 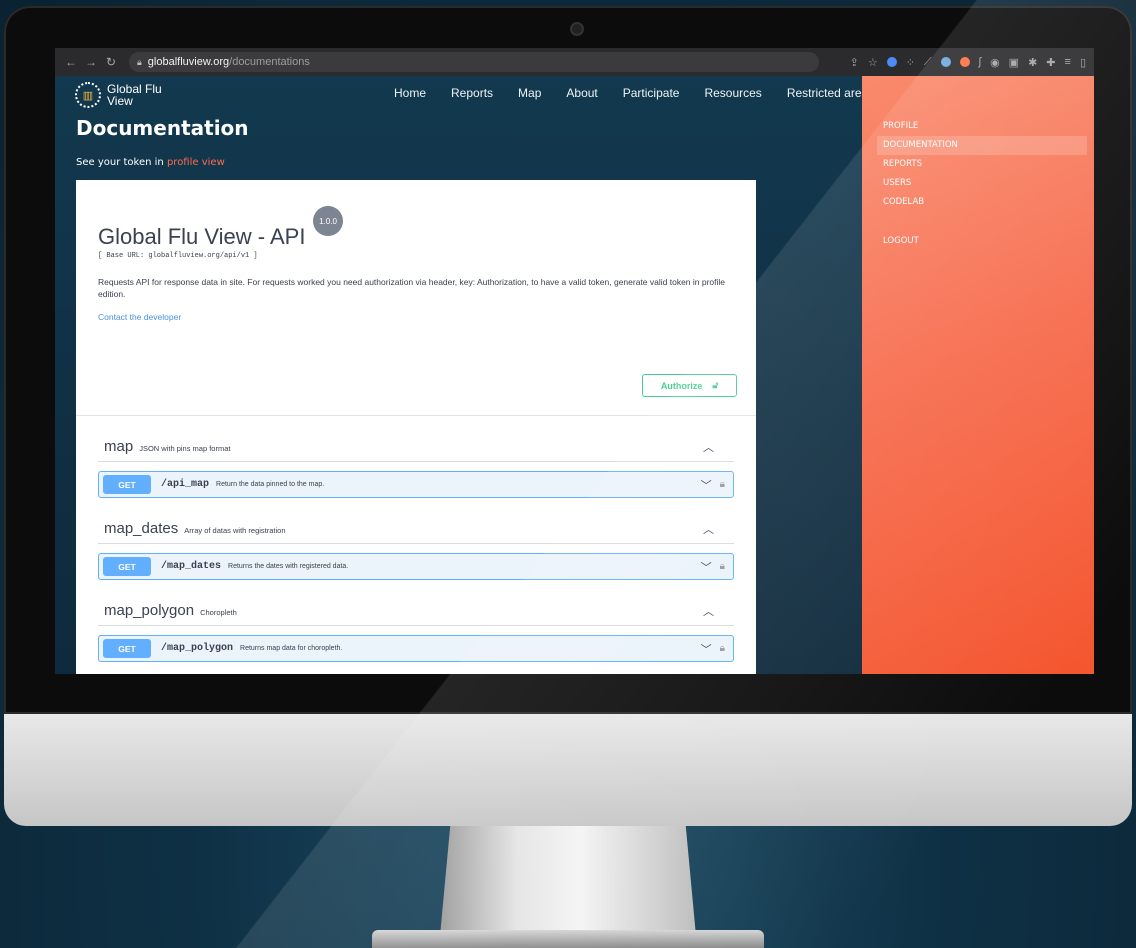 What do you see at coordinates (472, 93) in the screenshot?
I see `nav-reports: Reports` at bounding box center [472, 93].